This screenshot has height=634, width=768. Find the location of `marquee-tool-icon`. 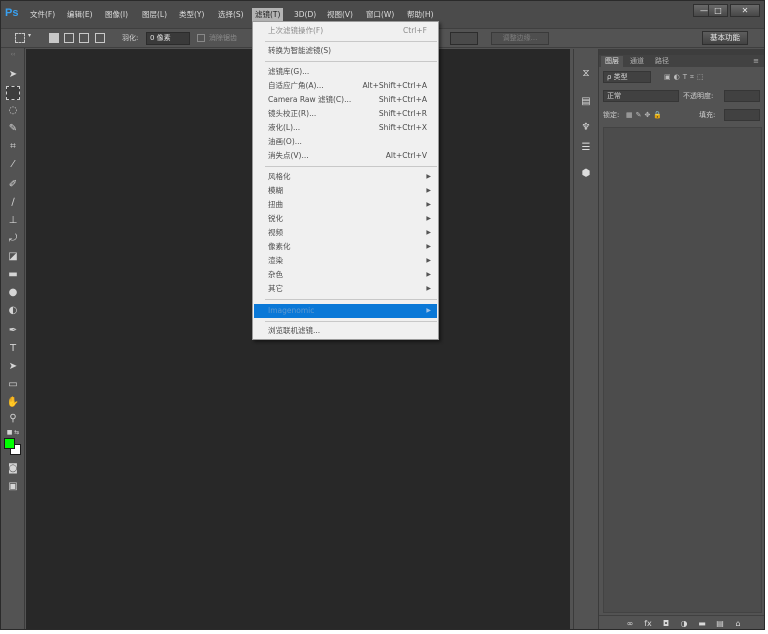

marquee-tool-icon is located at coordinates (13, 93).